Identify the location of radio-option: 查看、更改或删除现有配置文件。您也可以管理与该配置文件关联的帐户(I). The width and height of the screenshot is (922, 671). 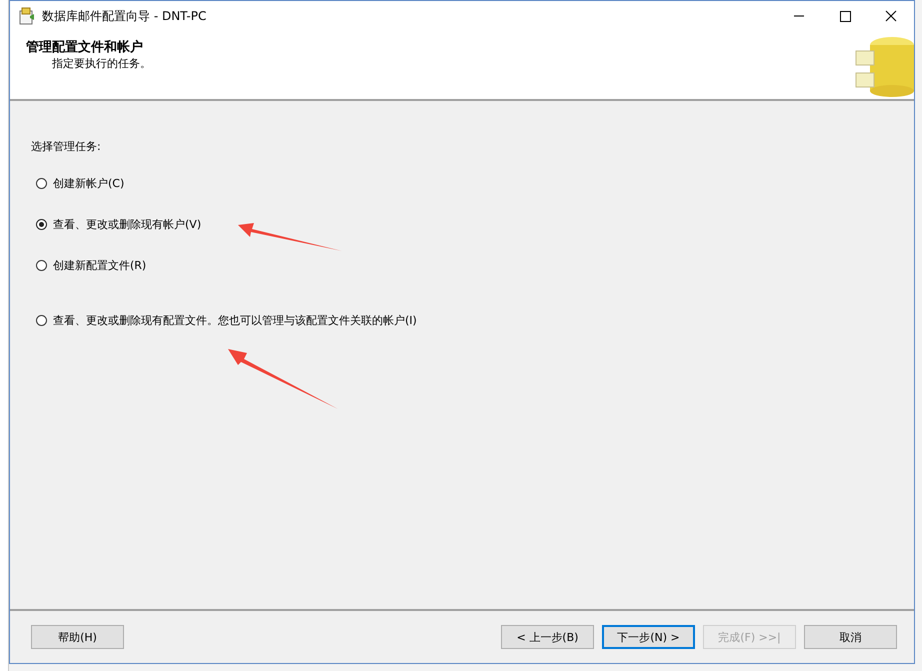
(475, 320).